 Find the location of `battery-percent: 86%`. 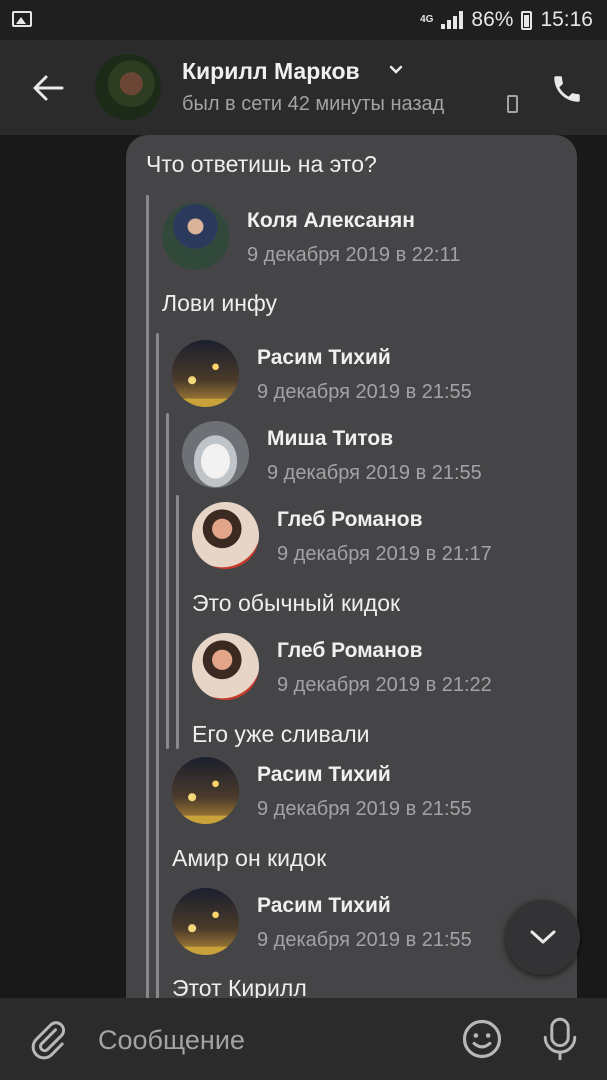

battery-percent: 86% is located at coordinates (492, 19).